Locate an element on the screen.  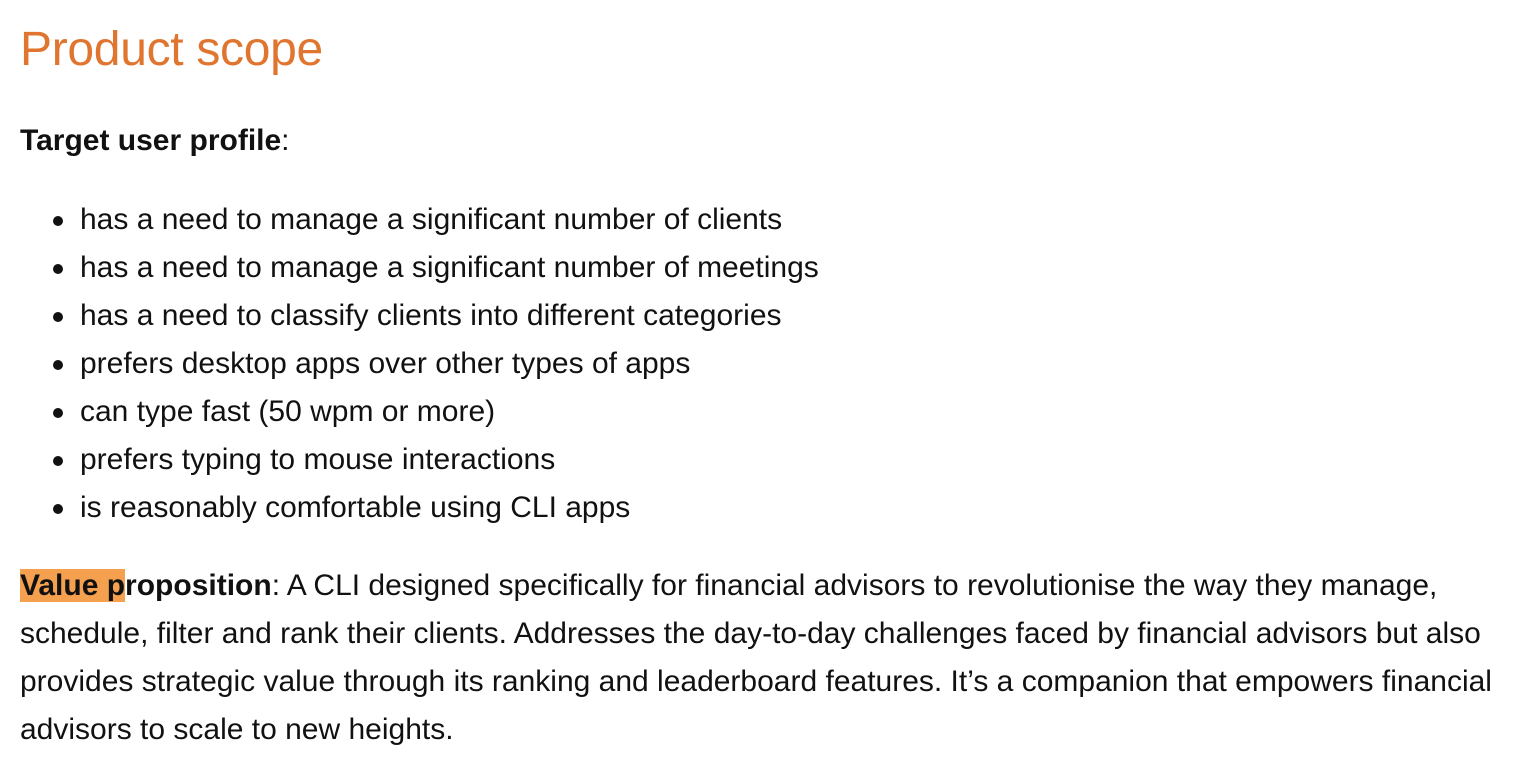
target-user-profile-label: Target user profile is located at coordinates (151, 140).